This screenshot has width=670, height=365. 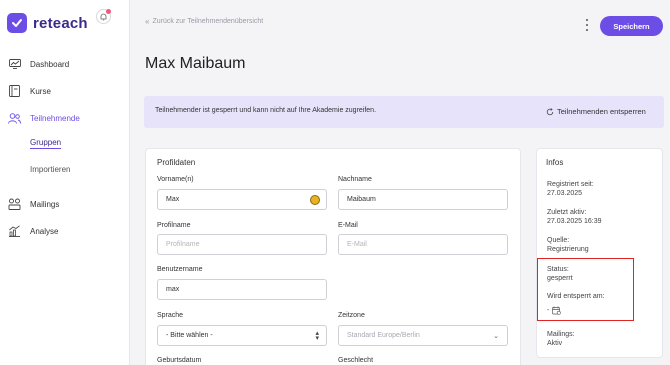 What do you see at coordinates (180, 269) in the screenshot?
I see `username-label: Benutzername` at bounding box center [180, 269].